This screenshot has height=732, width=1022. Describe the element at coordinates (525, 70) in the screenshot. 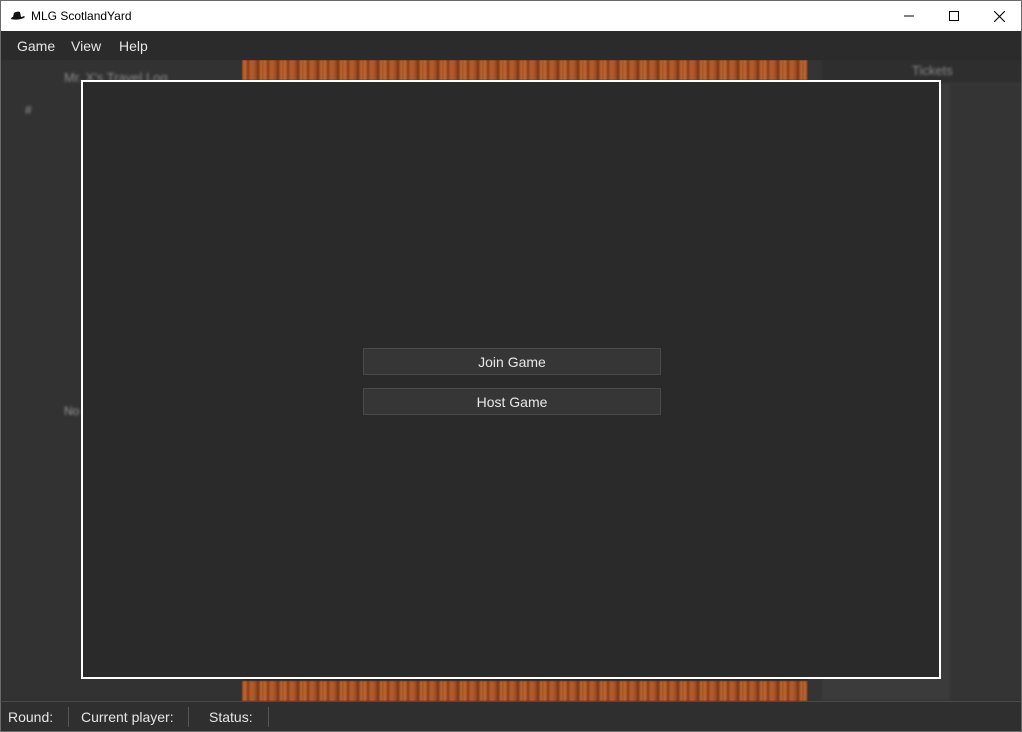

I see `wood-border-top` at that location.